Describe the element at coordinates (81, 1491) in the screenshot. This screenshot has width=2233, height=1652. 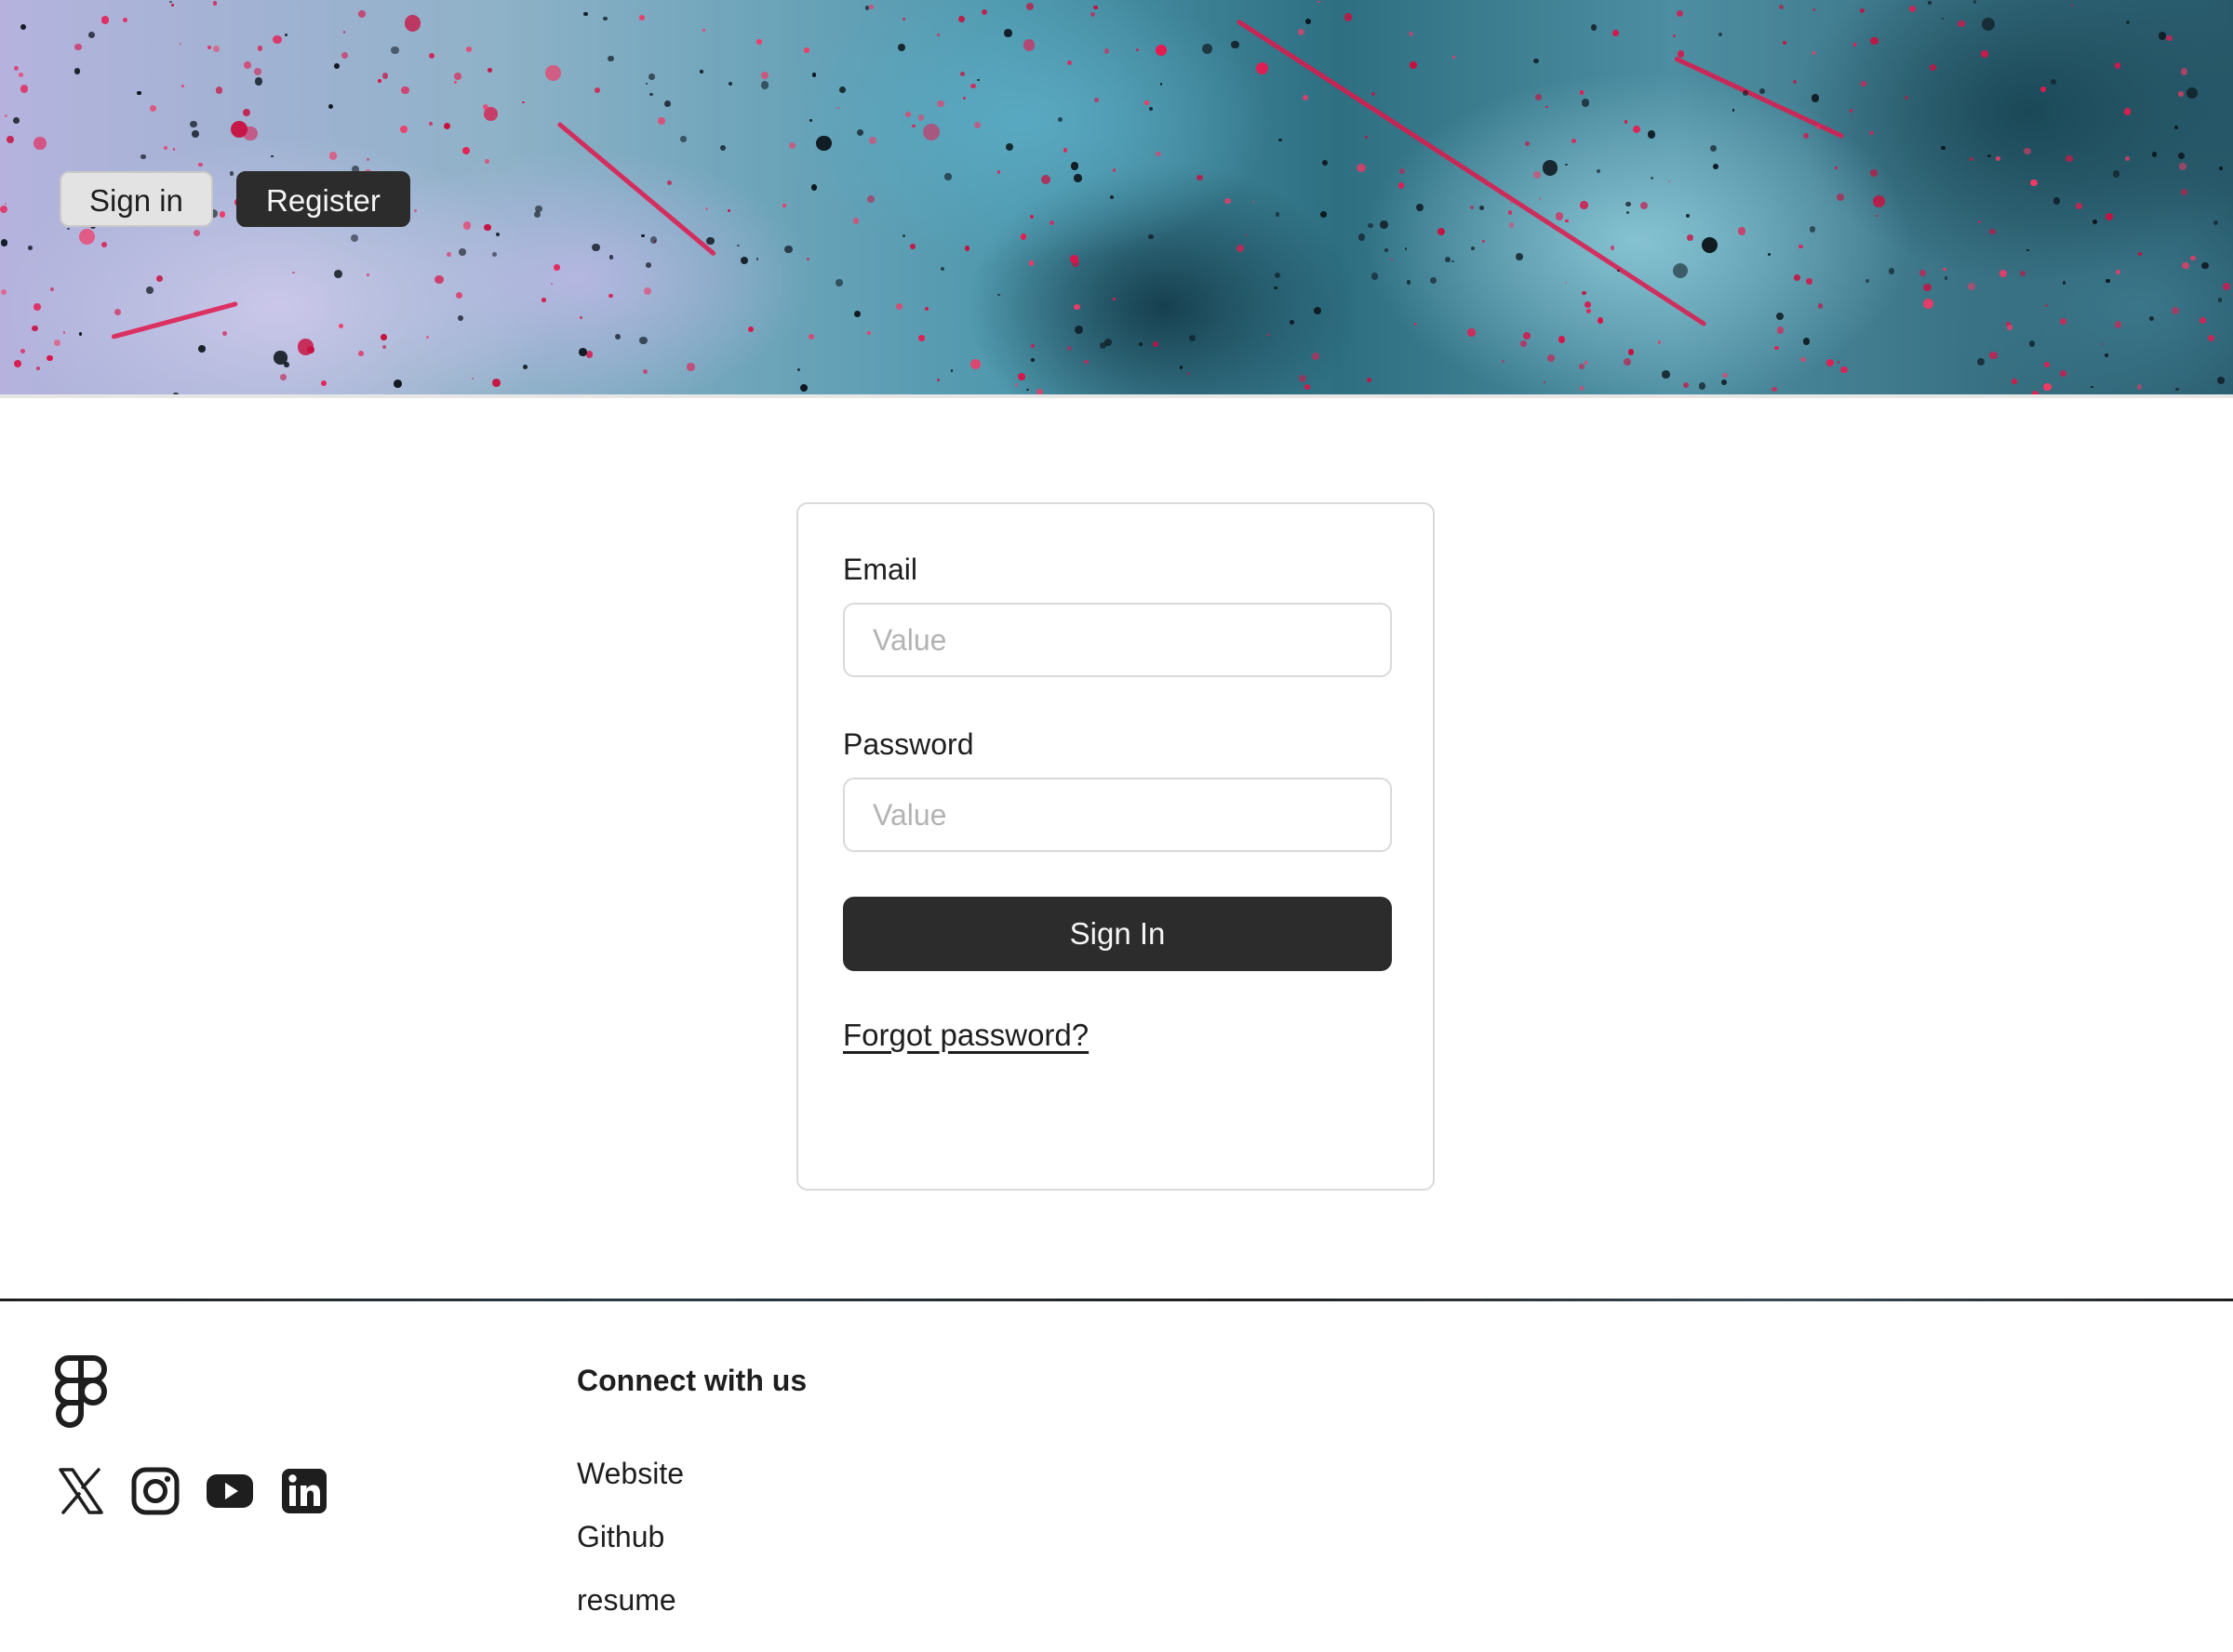
I see `x-icon` at that location.